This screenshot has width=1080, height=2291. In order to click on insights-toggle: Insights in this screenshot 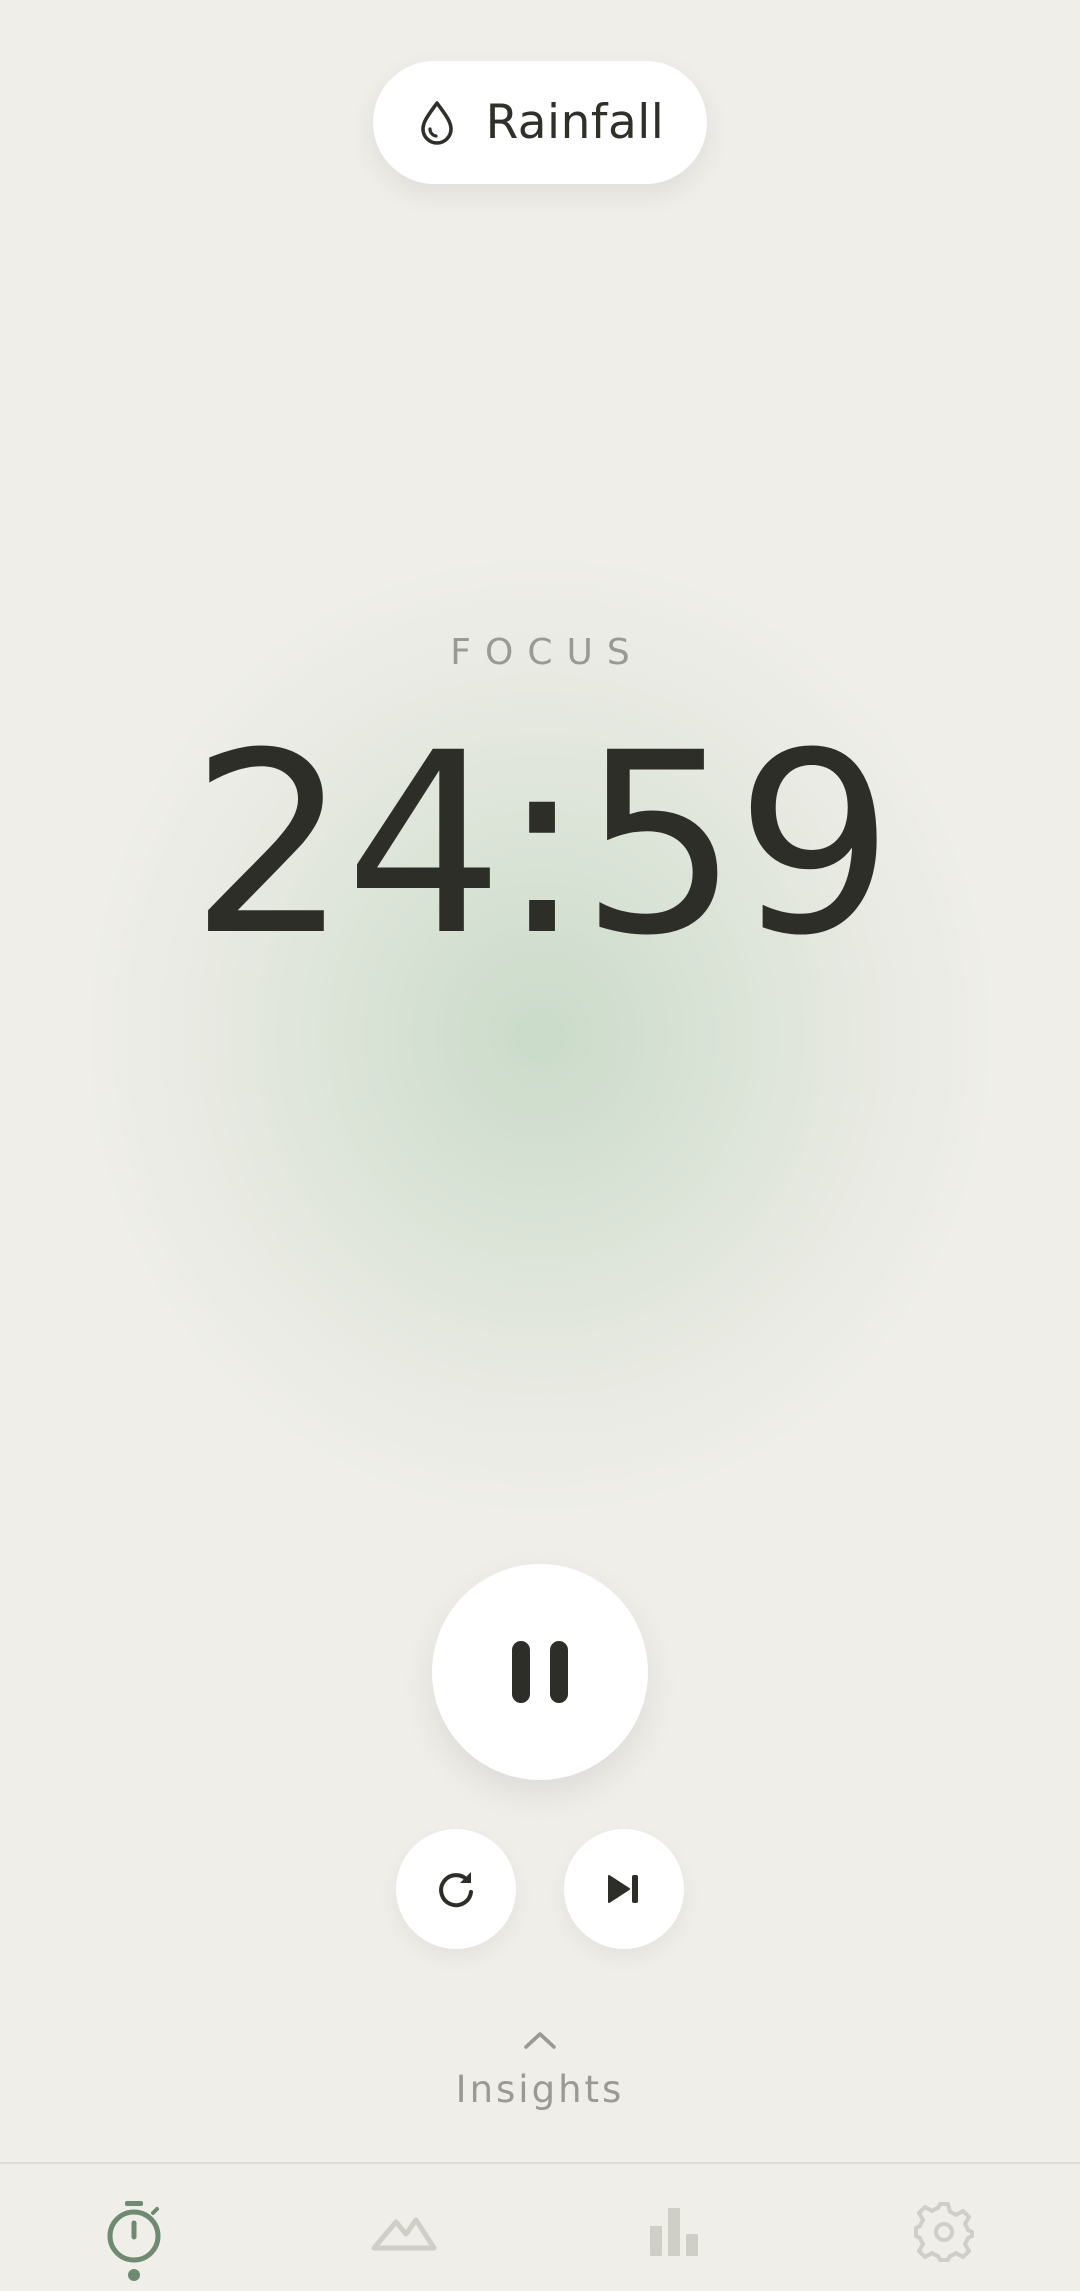, I will do `click(540, 2070)`.